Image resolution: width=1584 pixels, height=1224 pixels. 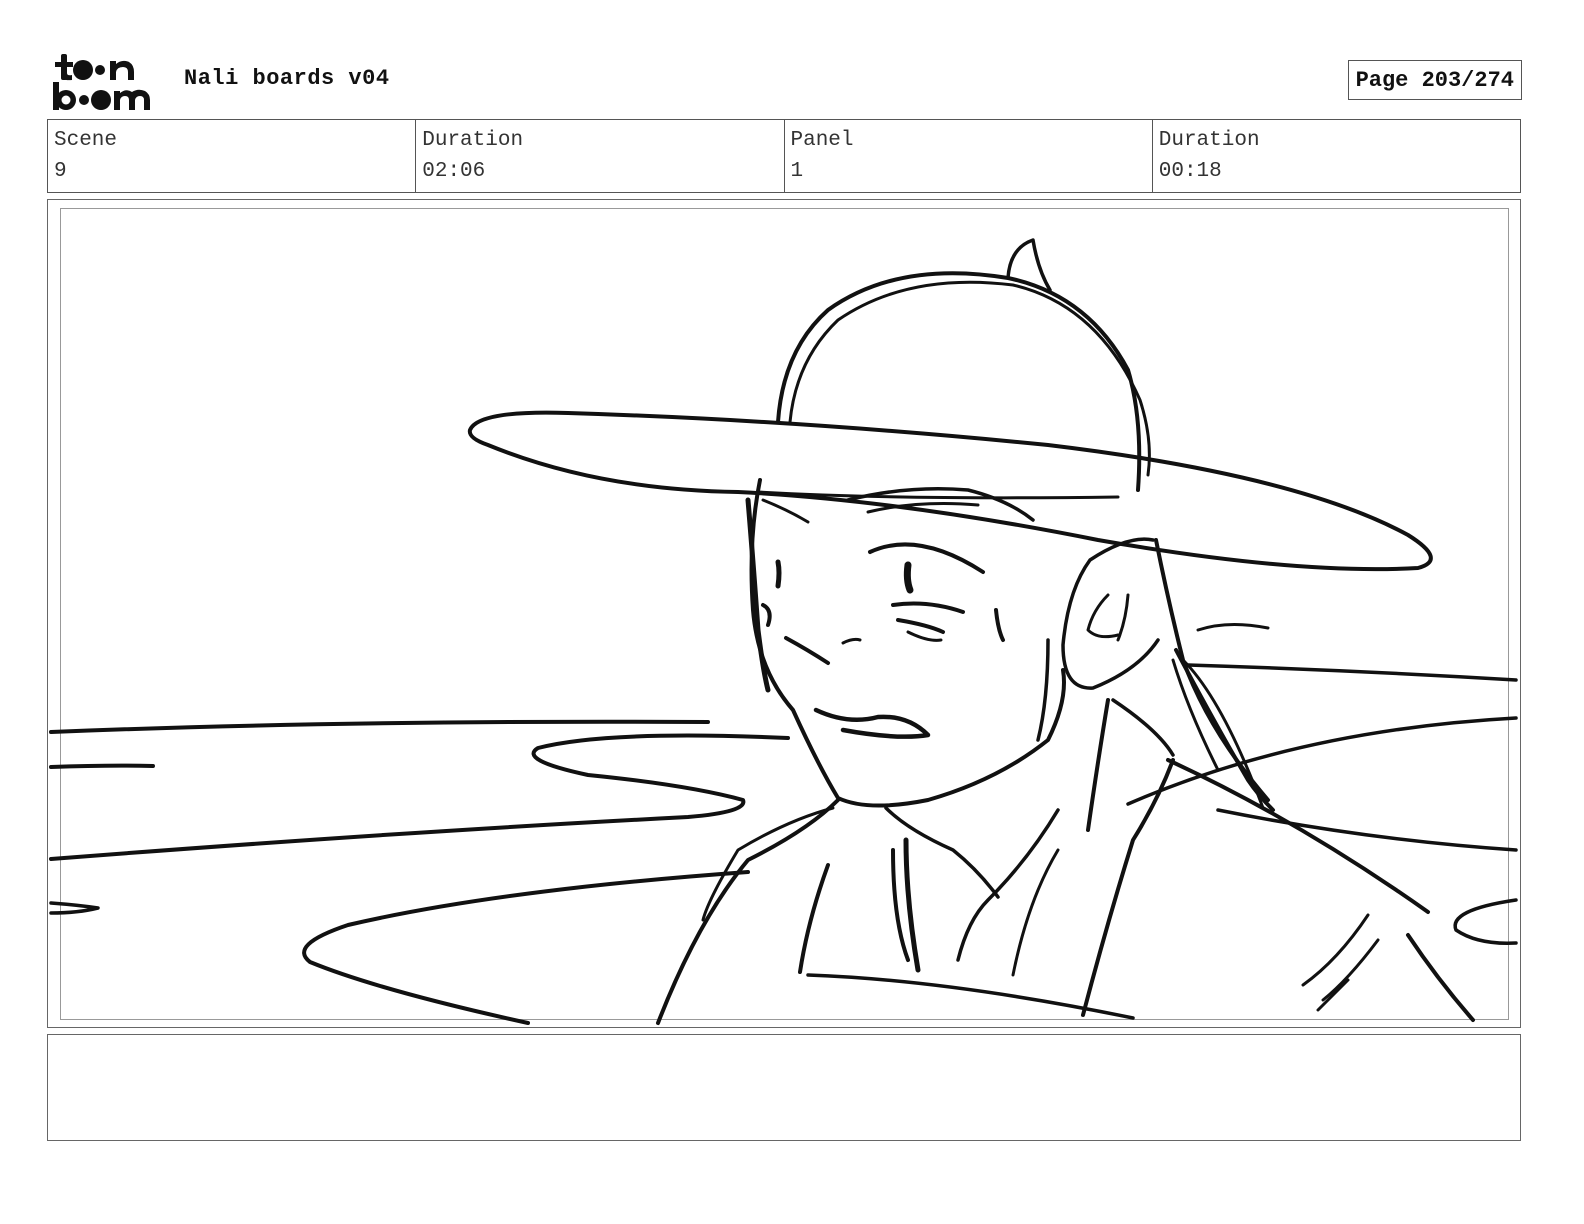 What do you see at coordinates (969, 156) in the screenshot?
I see `panel-cell: Panel 1` at bounding box center [969, 156].